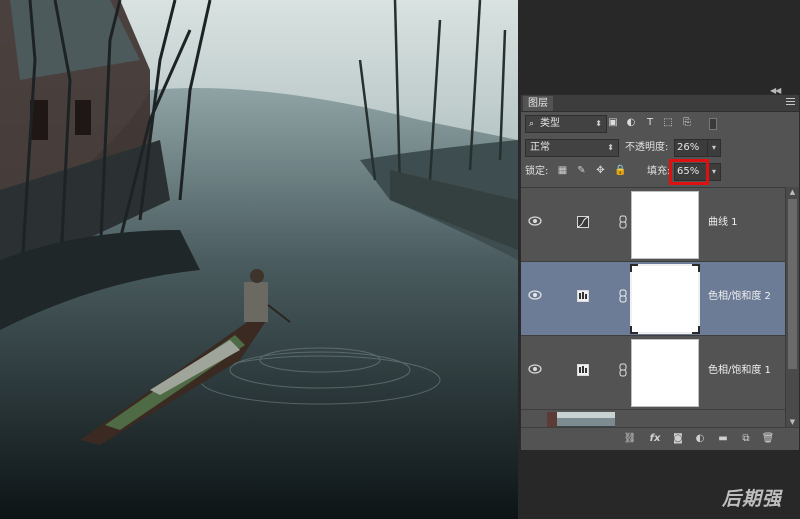 The width and height of the screenshot is (800, 519). I want to click on fill-slider-toggle: ▾, so click(714, 172).